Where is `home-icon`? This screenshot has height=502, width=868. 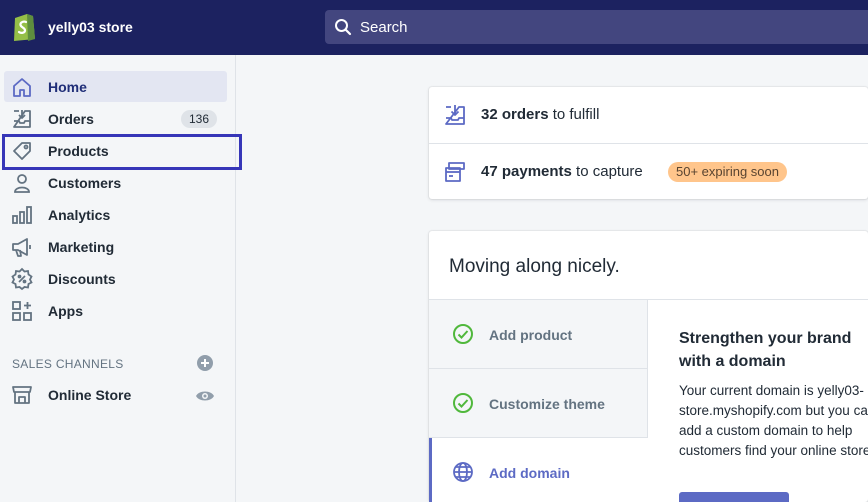
home-icon is located at coordinates (22, 87).